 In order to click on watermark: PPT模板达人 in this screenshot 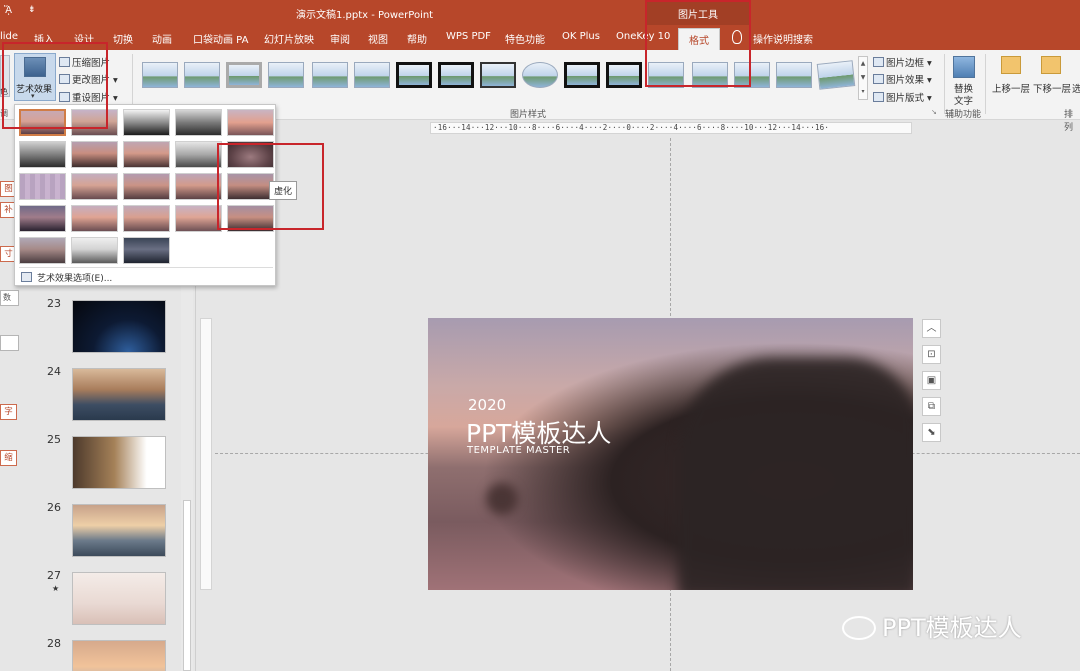, I will do `click(932, 625)`.